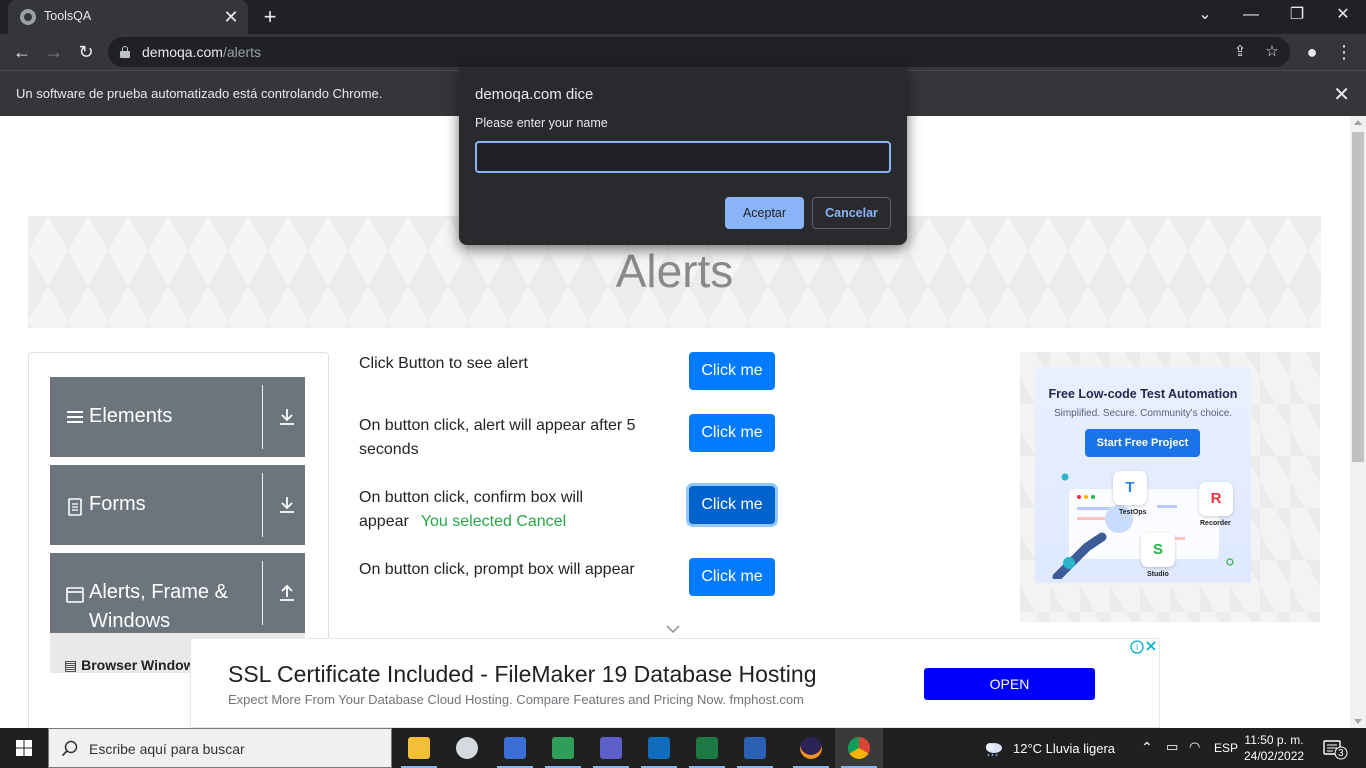 The height and width of the screenshot is (768, 1366). What do you see at coordinates (1194, 747) in the screenshot?
I see `wifi-icon: ◠` at bounding box center [1194, 747].